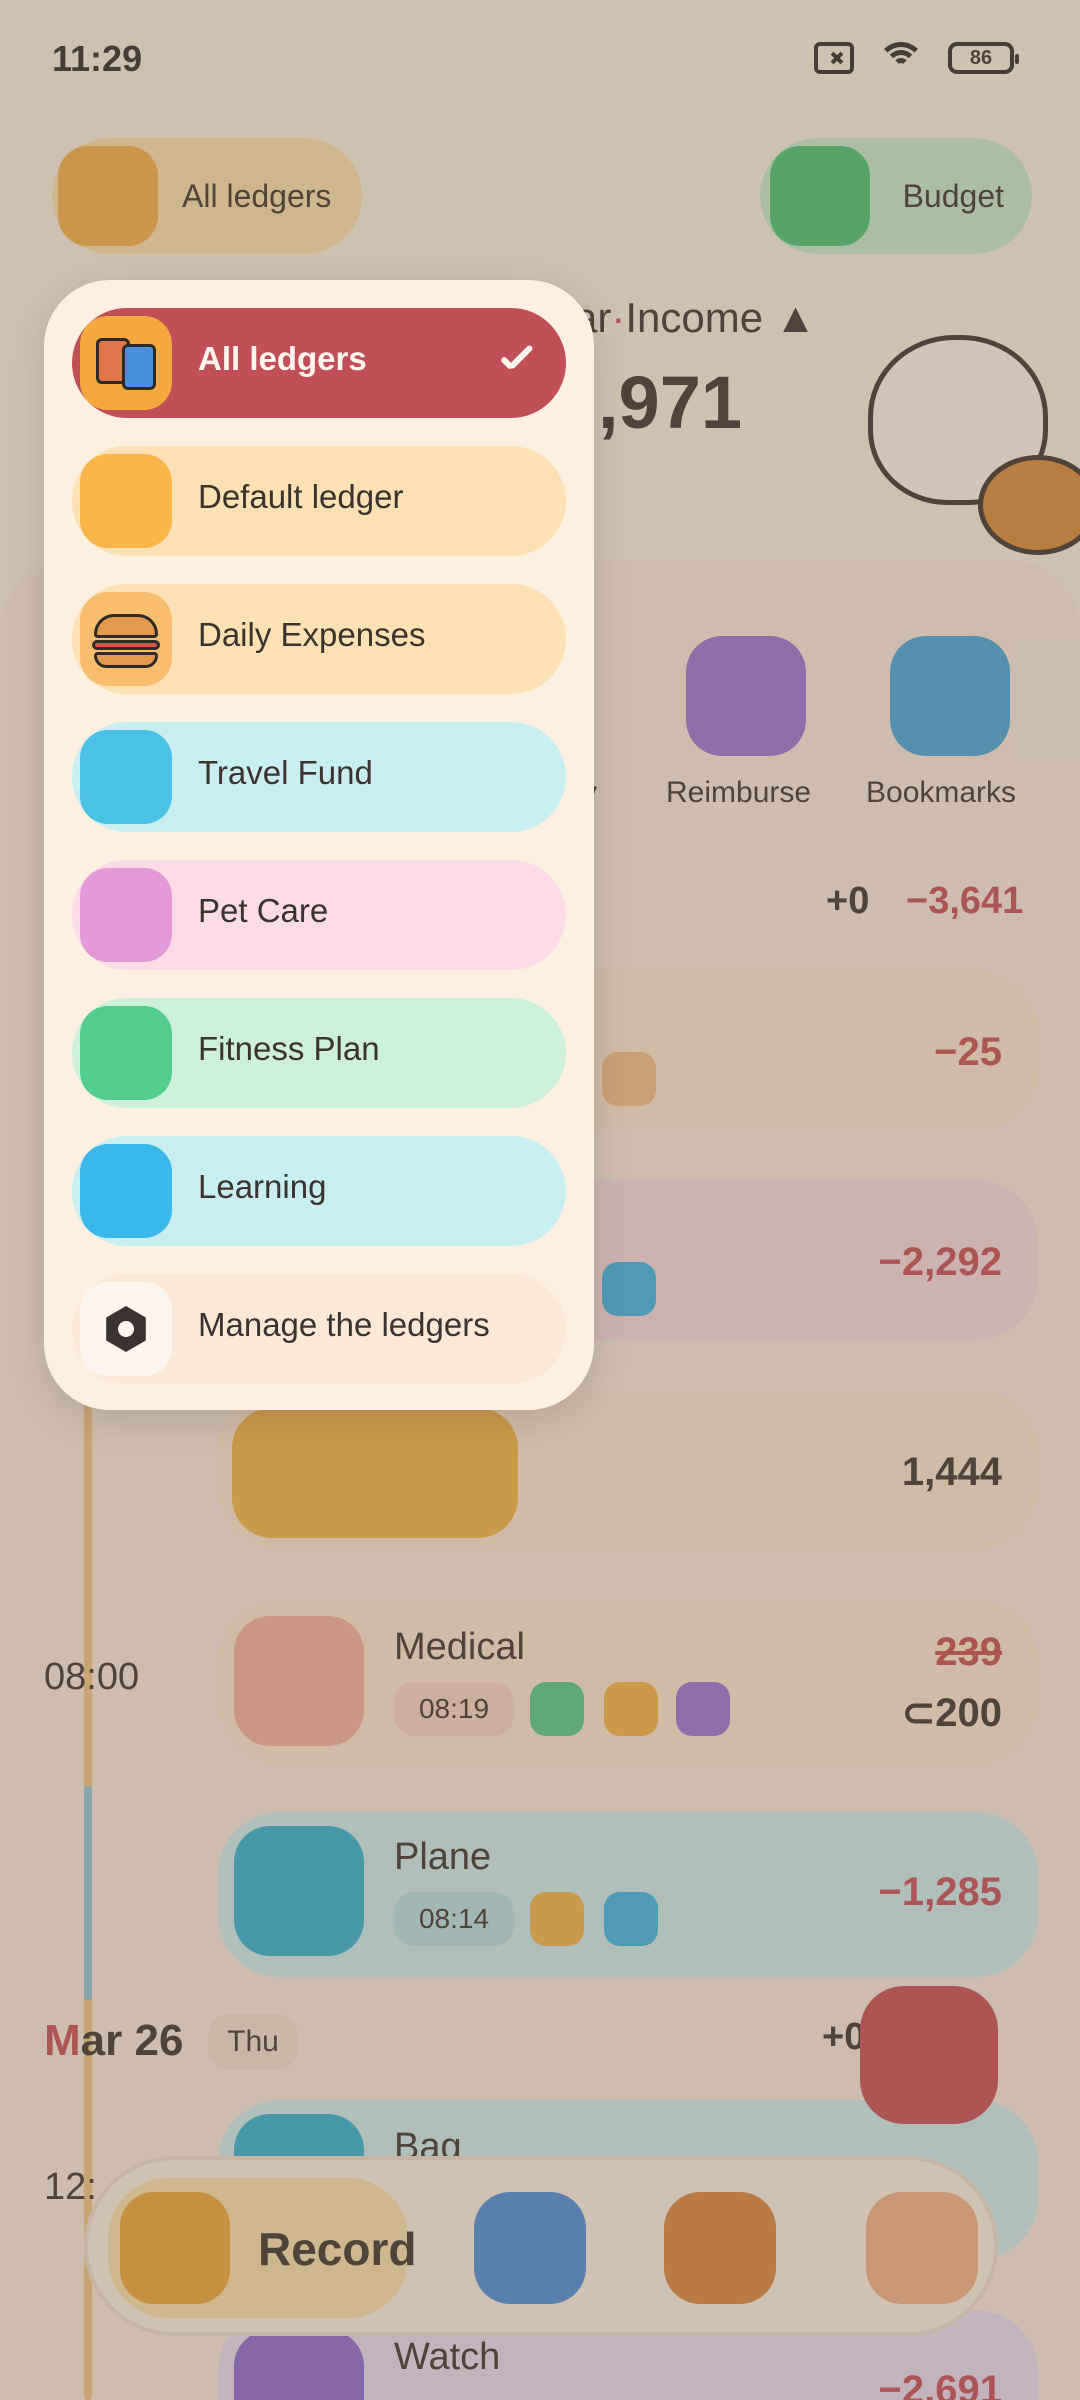 The image size is (1080, 2400). I want to click on gear-icon, so click(126, 1329).